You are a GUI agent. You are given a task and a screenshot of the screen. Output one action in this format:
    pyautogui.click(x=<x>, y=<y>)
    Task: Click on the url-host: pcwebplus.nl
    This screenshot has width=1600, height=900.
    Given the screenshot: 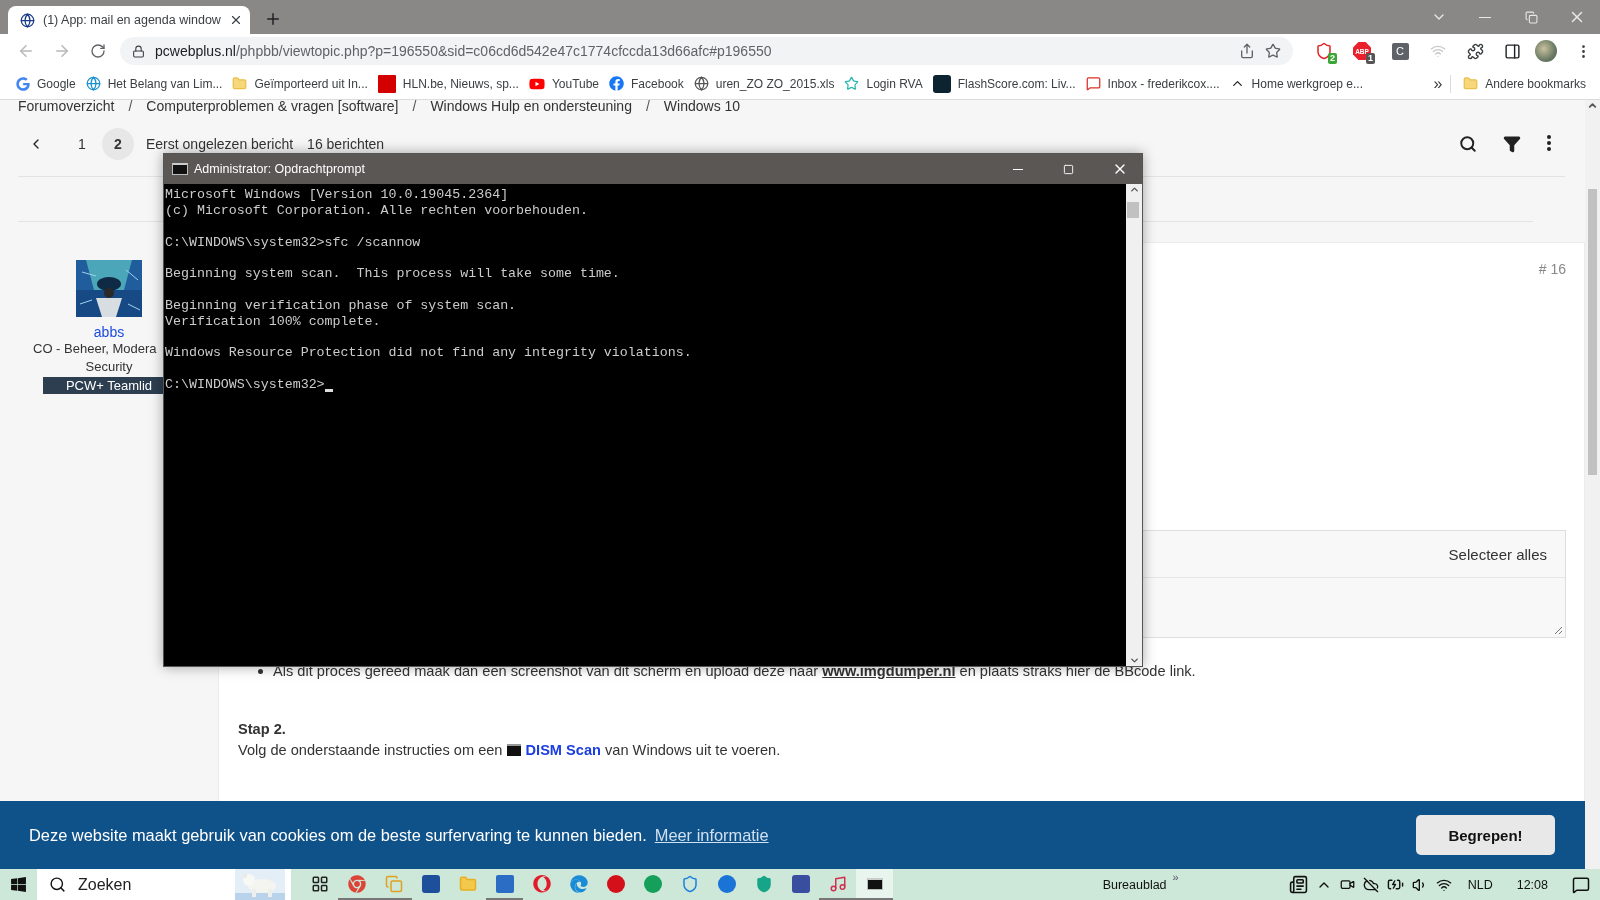 What is the action you would take?
    pyautogui.click(x=195, y=51)
    